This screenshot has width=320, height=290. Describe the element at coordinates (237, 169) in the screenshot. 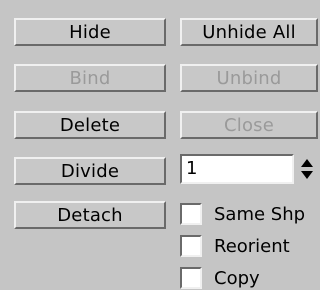

I see `divide-count-input: 1` at that location.